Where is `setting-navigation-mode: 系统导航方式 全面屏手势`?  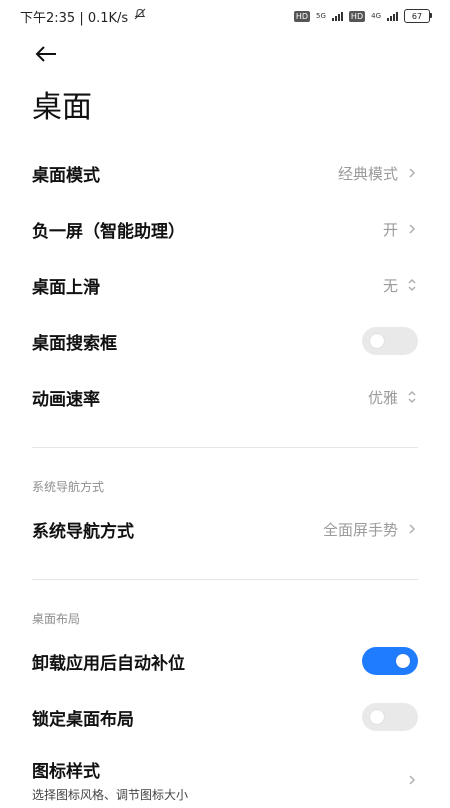 setting-navigation-mode: 系统导航方式 全面屏手势 is located at coordinates (225, 529).